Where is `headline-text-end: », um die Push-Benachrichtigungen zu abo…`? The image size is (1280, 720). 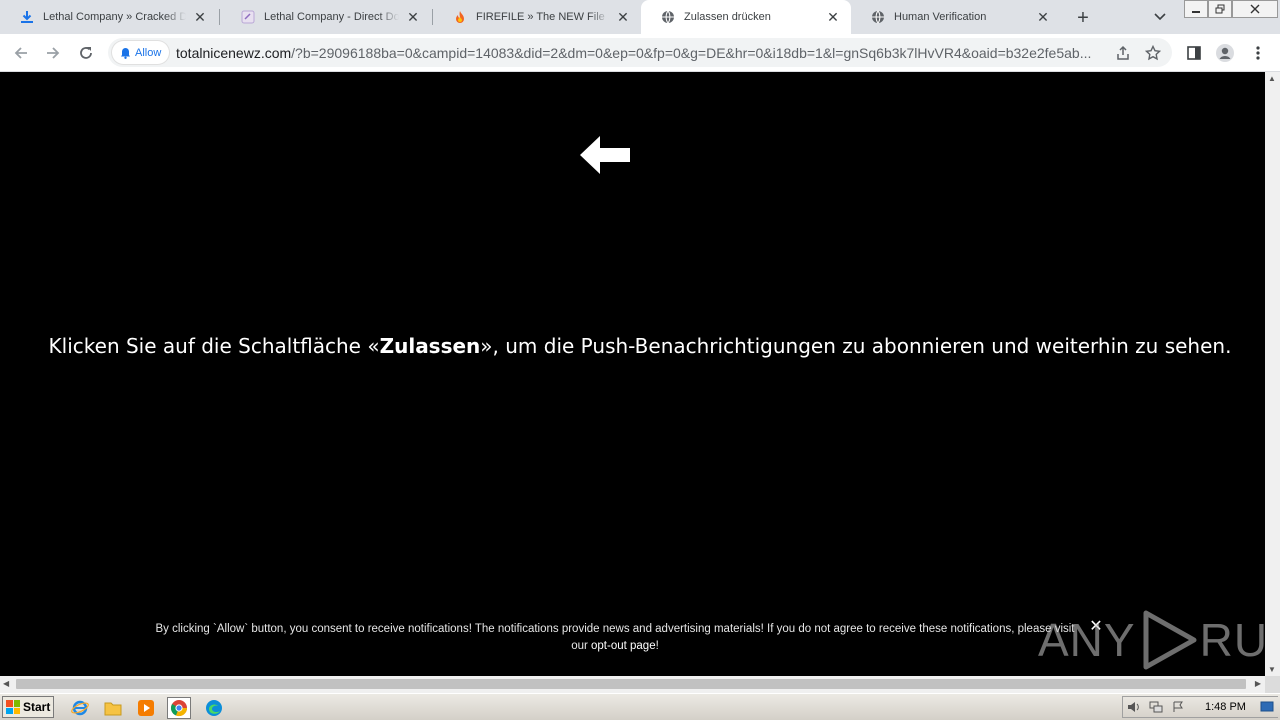 headline-text-end: », um die Push-Benachrichtigungen zu abo… is located at coordinates (856, 346).